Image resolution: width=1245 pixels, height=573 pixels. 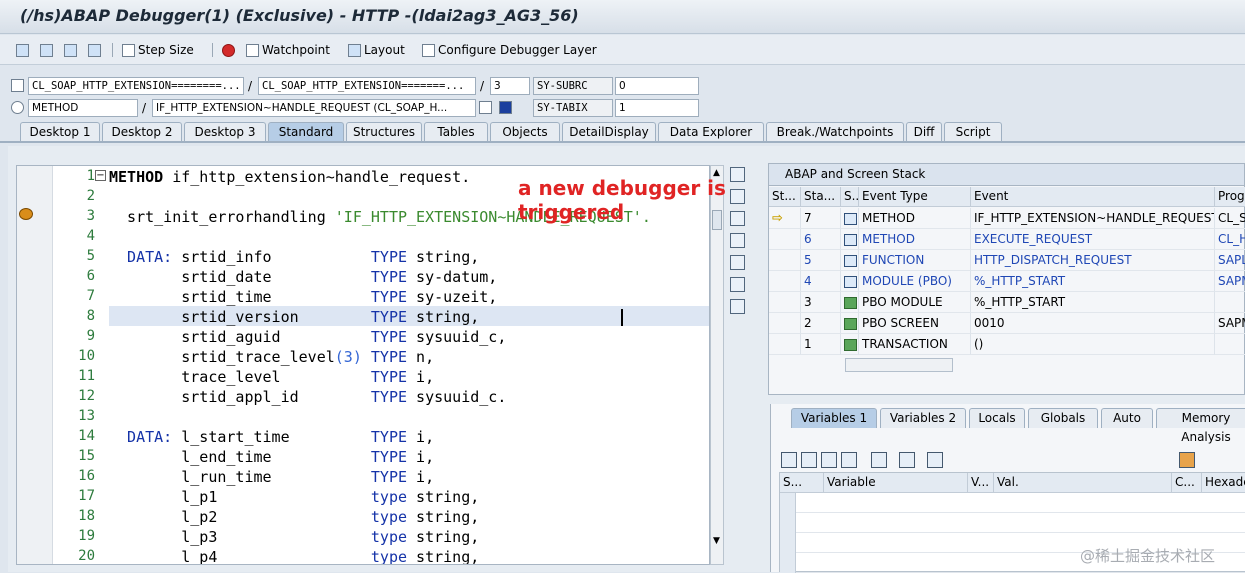 I want to click on layout-button: Layout, so click(x=376, y=50).